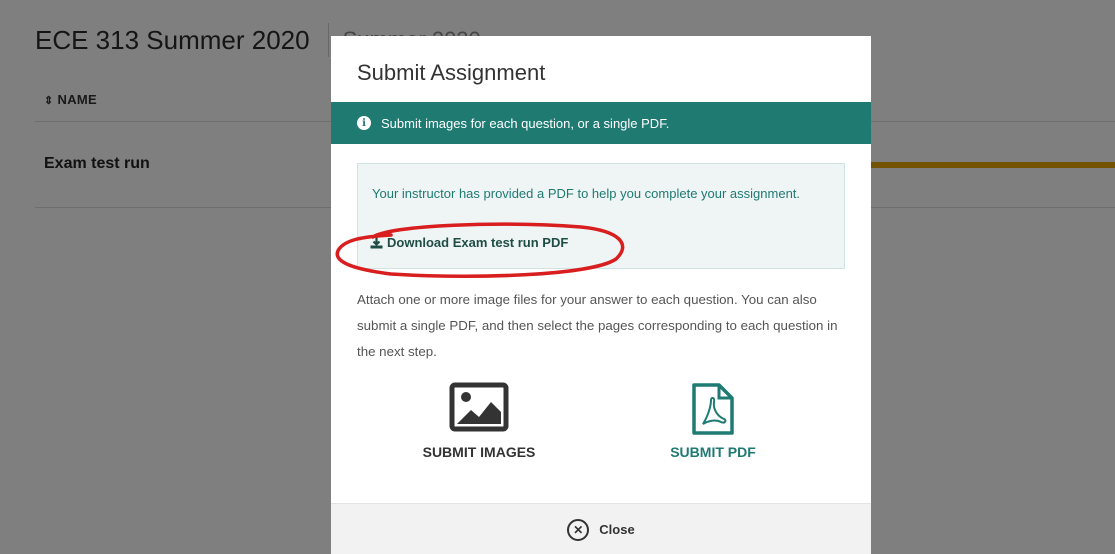 This screenshot has height=554, width=1115. I want to click on download-icon, so click(376, 242).